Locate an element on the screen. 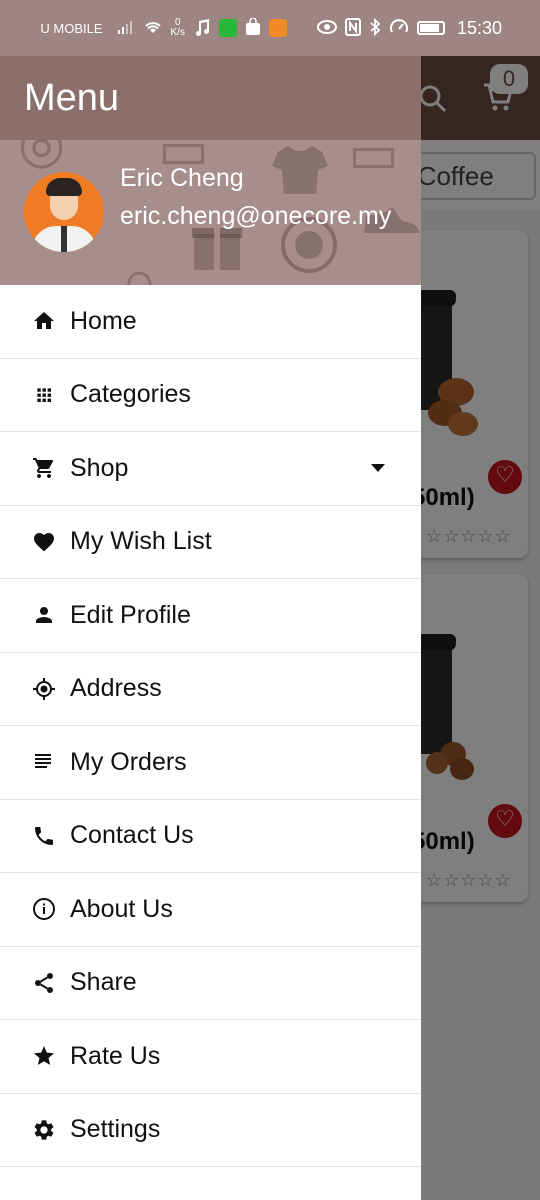  grid-icon is located at coordinates (47, 395).